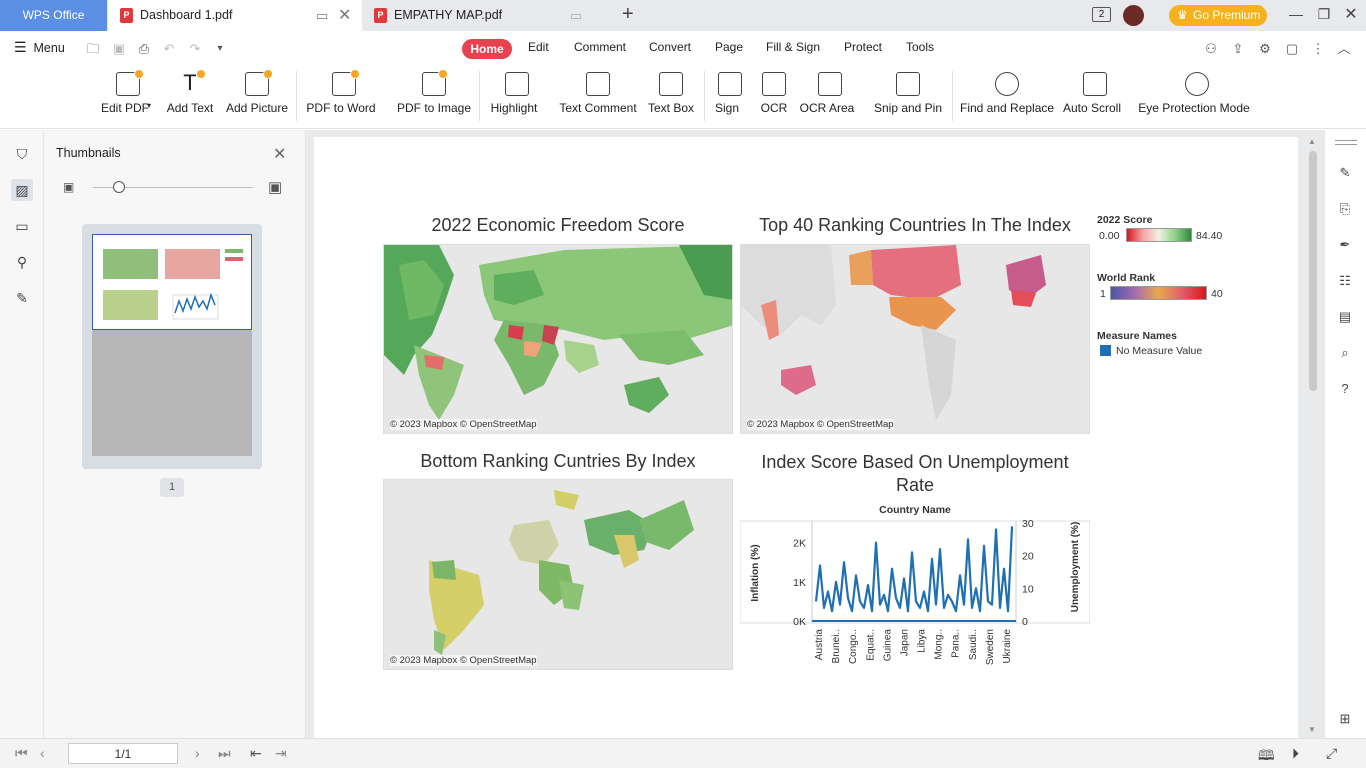  What do you see at coordinates (1345, 245) in the screenshot?
I see `pen-sign-icon: ✒` at bounding box center [1345, 245].